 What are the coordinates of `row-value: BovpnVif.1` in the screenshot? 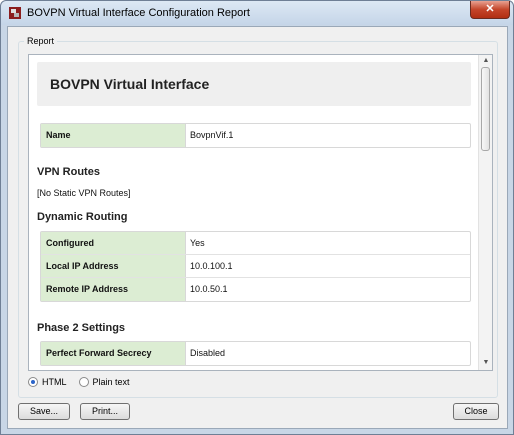 It's located at (212, 135).